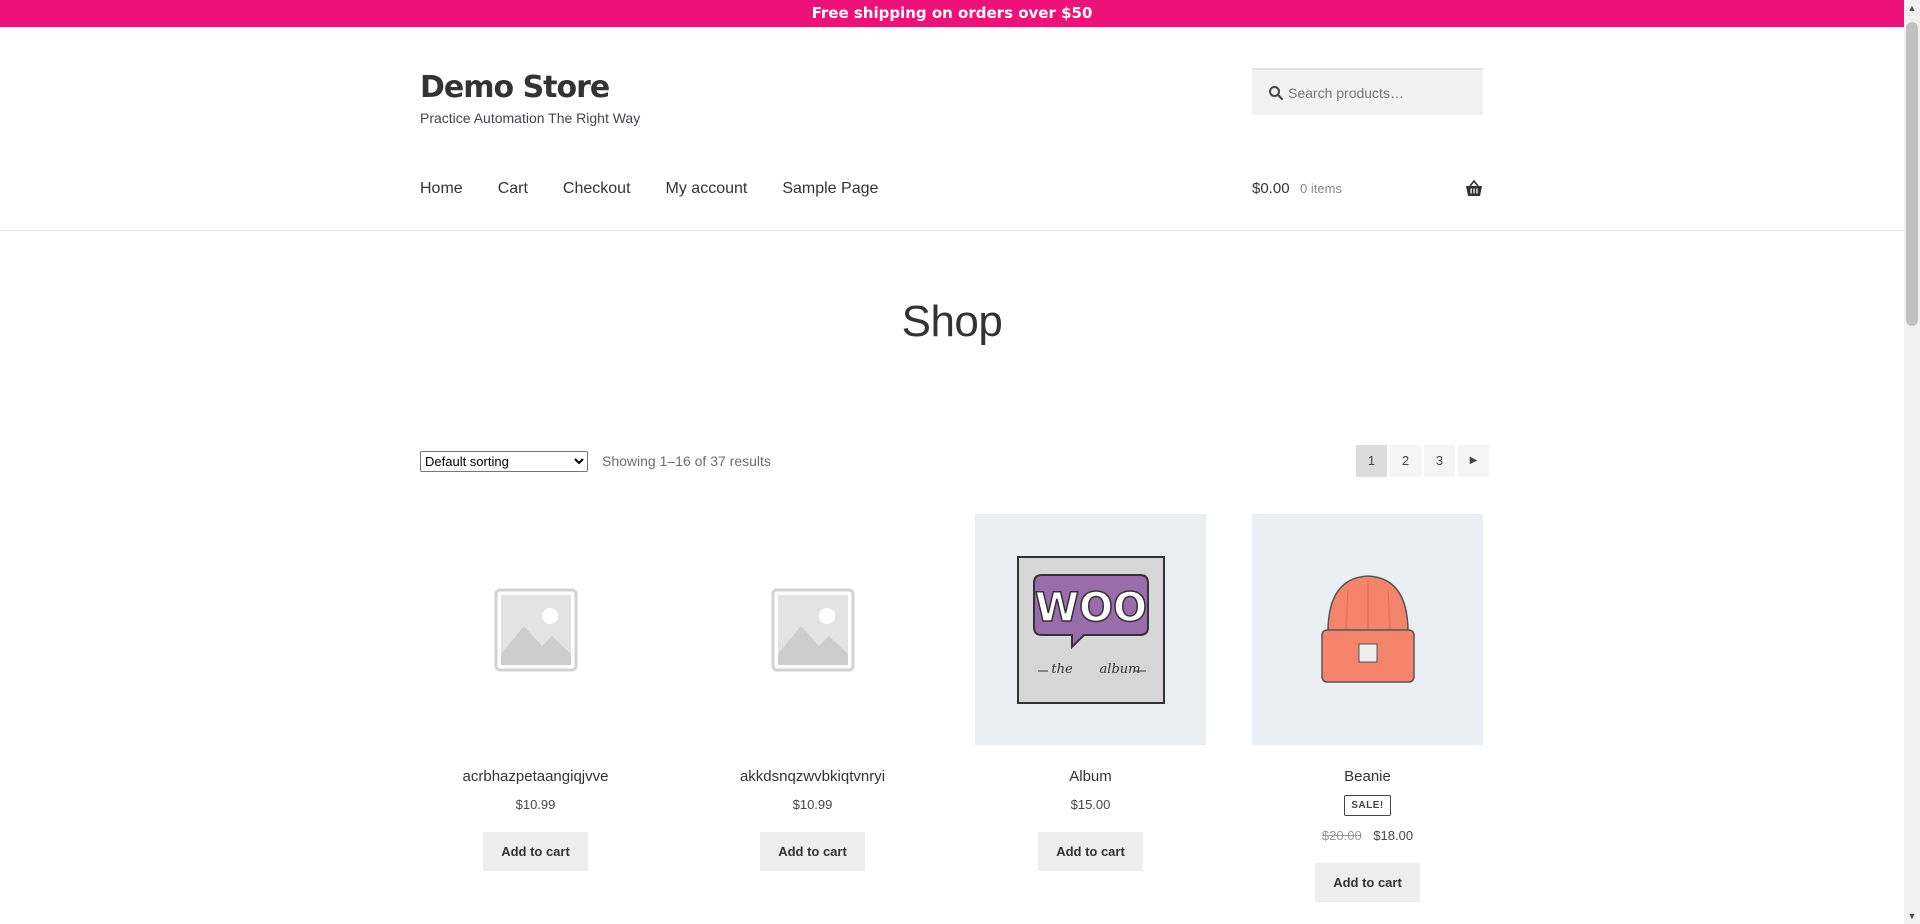 The height and width of the screenshot is (924, 1920). I want to click on results-count: Showing 1–16 of 37 results, so click(686, 461).